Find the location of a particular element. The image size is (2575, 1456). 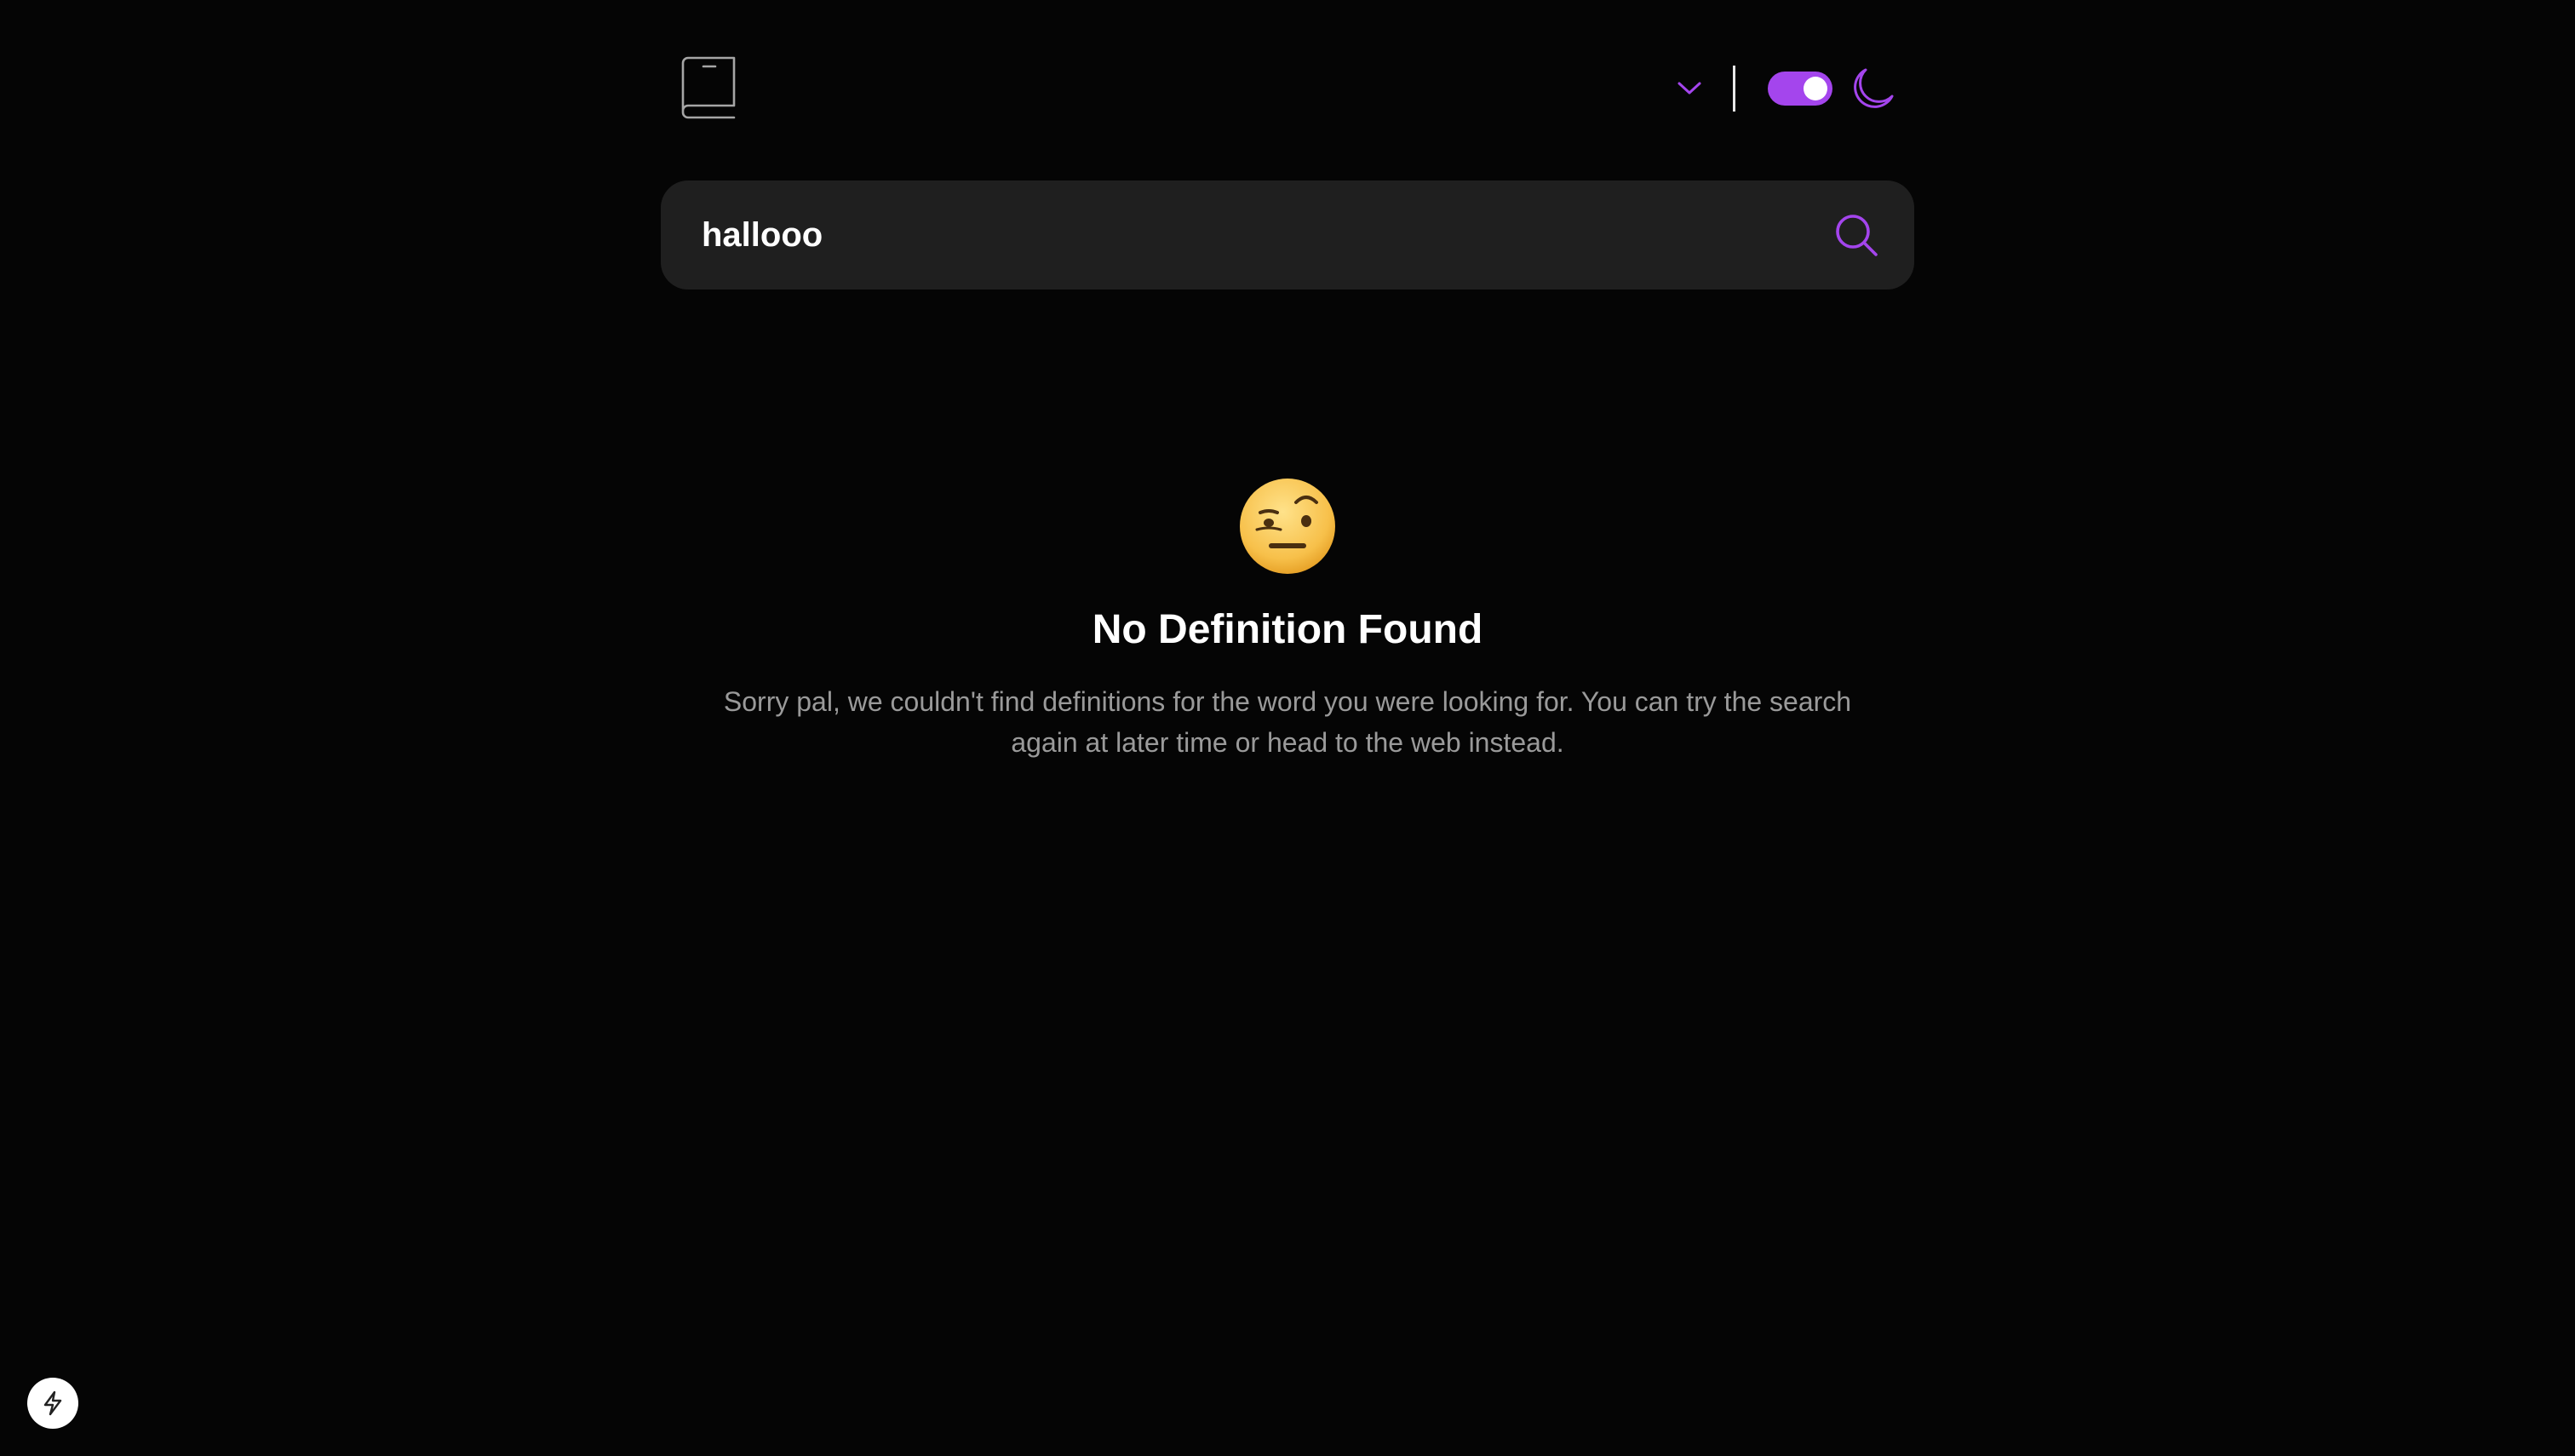

lightning-bolt-icon is located at coordinates (52, 1403).